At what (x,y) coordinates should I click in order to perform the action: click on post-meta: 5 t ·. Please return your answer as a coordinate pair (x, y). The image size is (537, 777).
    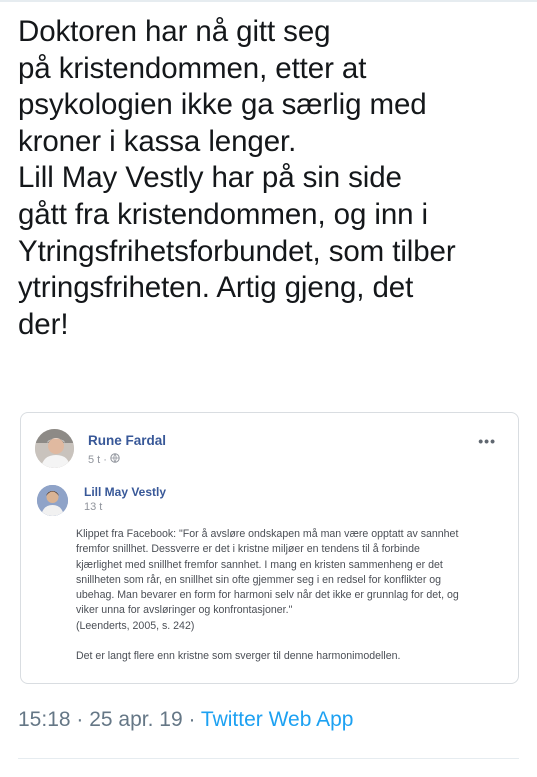
    Looking at the image, I should click on (104, 459).